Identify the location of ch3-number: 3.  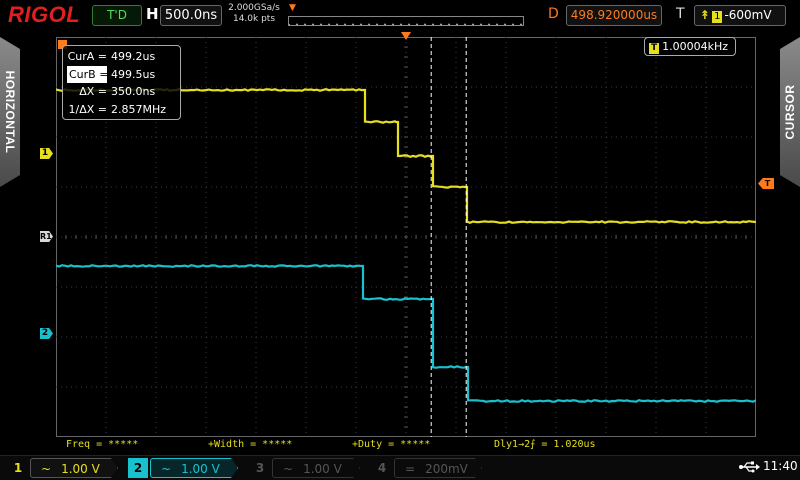
(260, 468).